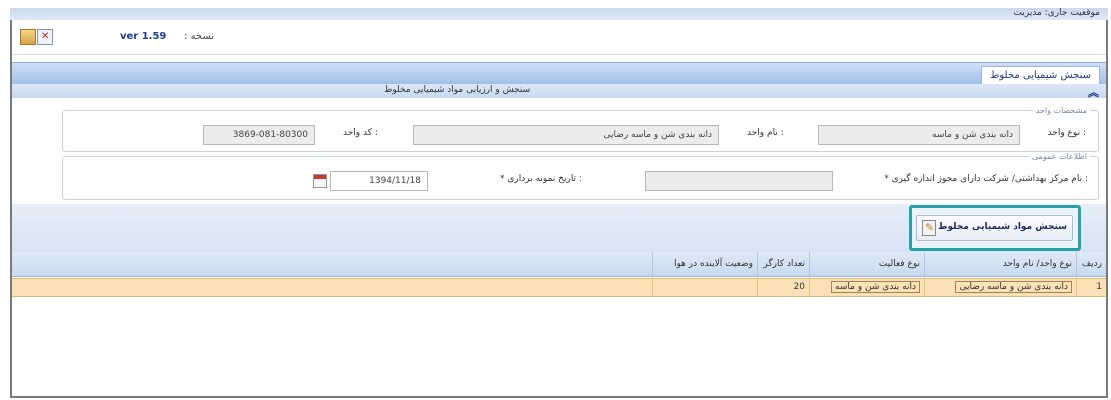 This screenshot has width=1111, height=400. Describe the element at coordinates (704, 287) in the screenshot. I see `cell-air-status` at that location.